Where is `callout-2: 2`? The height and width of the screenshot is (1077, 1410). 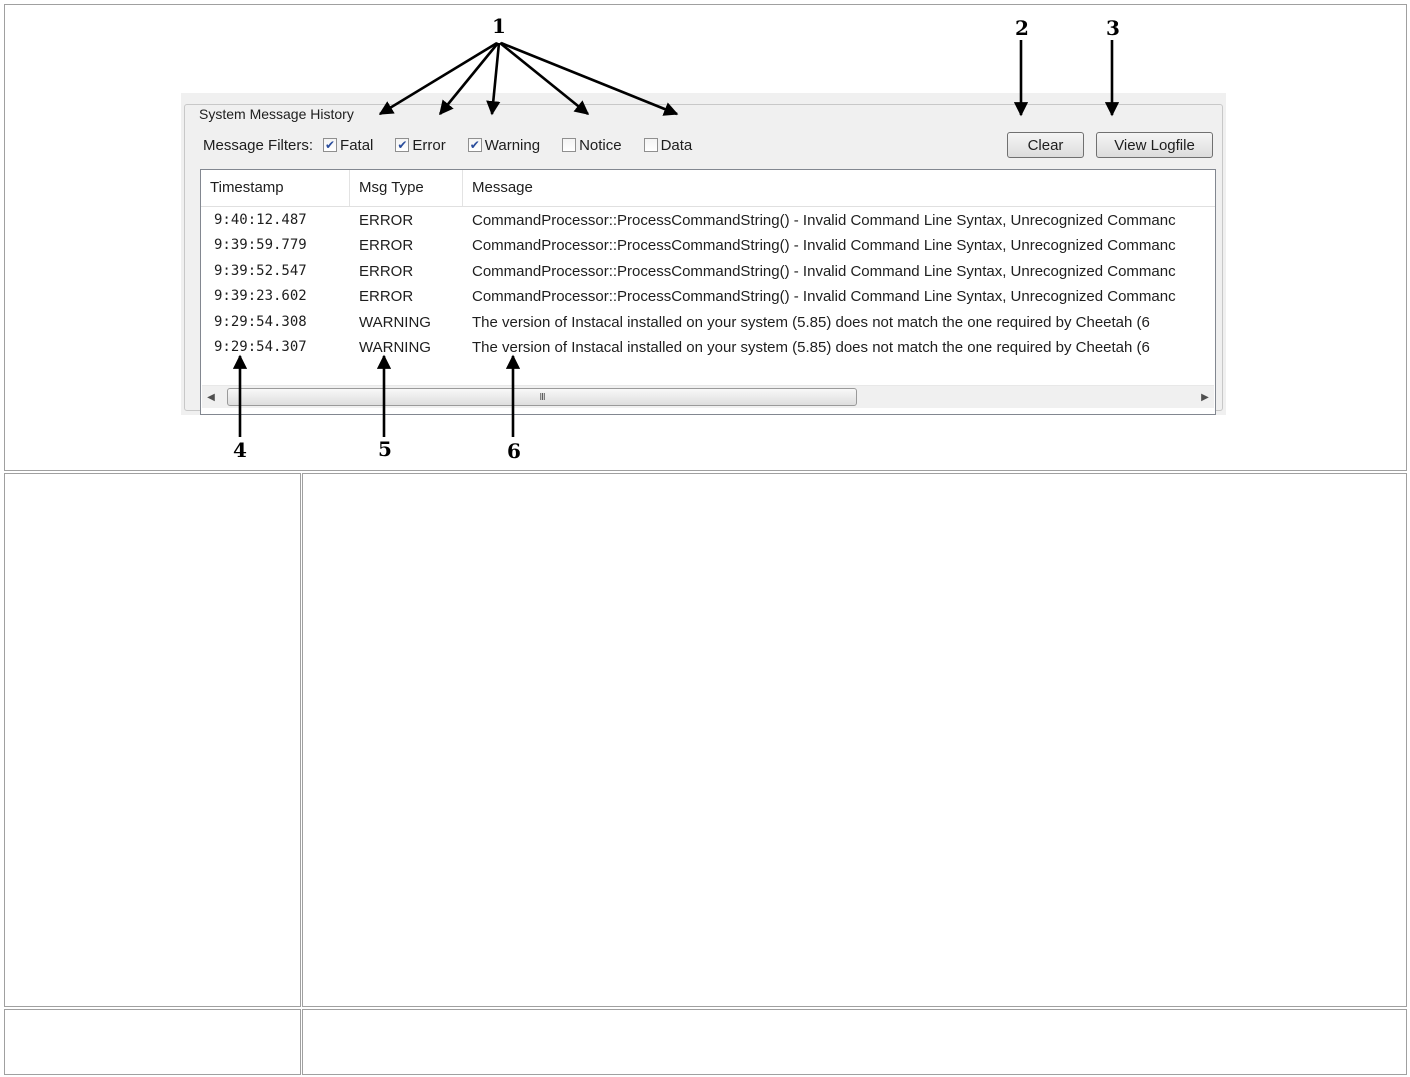
callout-2: 2 is located at coordinates (1022, 28).